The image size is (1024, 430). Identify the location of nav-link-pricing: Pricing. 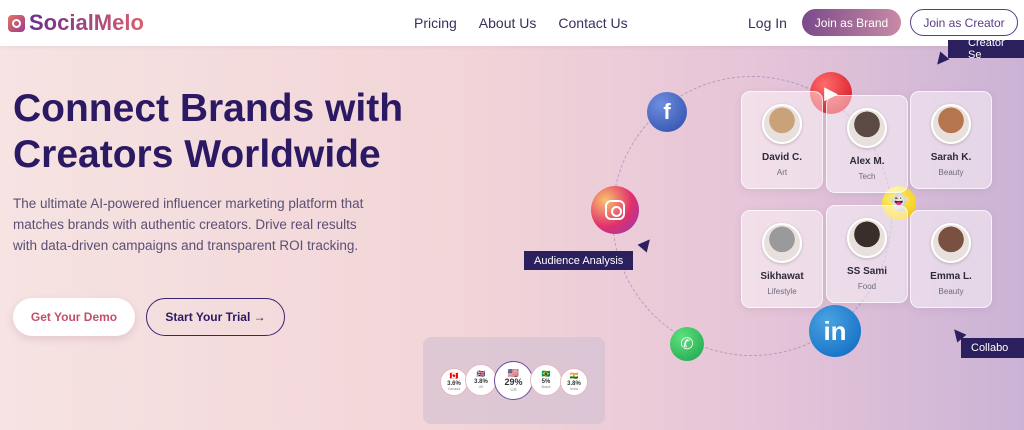
(435, 23).